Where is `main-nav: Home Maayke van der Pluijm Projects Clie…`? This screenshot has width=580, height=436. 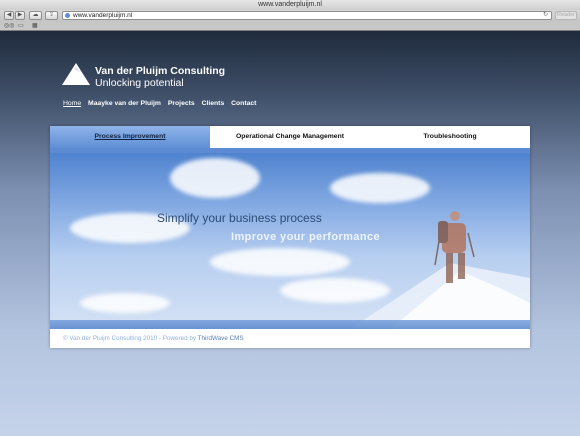 main-nav: Home Maayke van der Pluijm Projects Clie… is located at coordinates (162, 103).